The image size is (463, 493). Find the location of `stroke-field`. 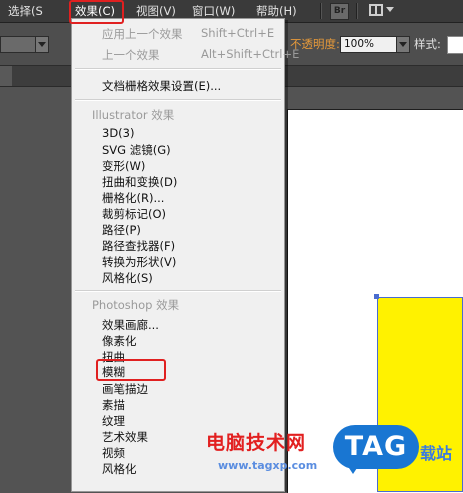

stroke-field is located at coordinates (18, 44).